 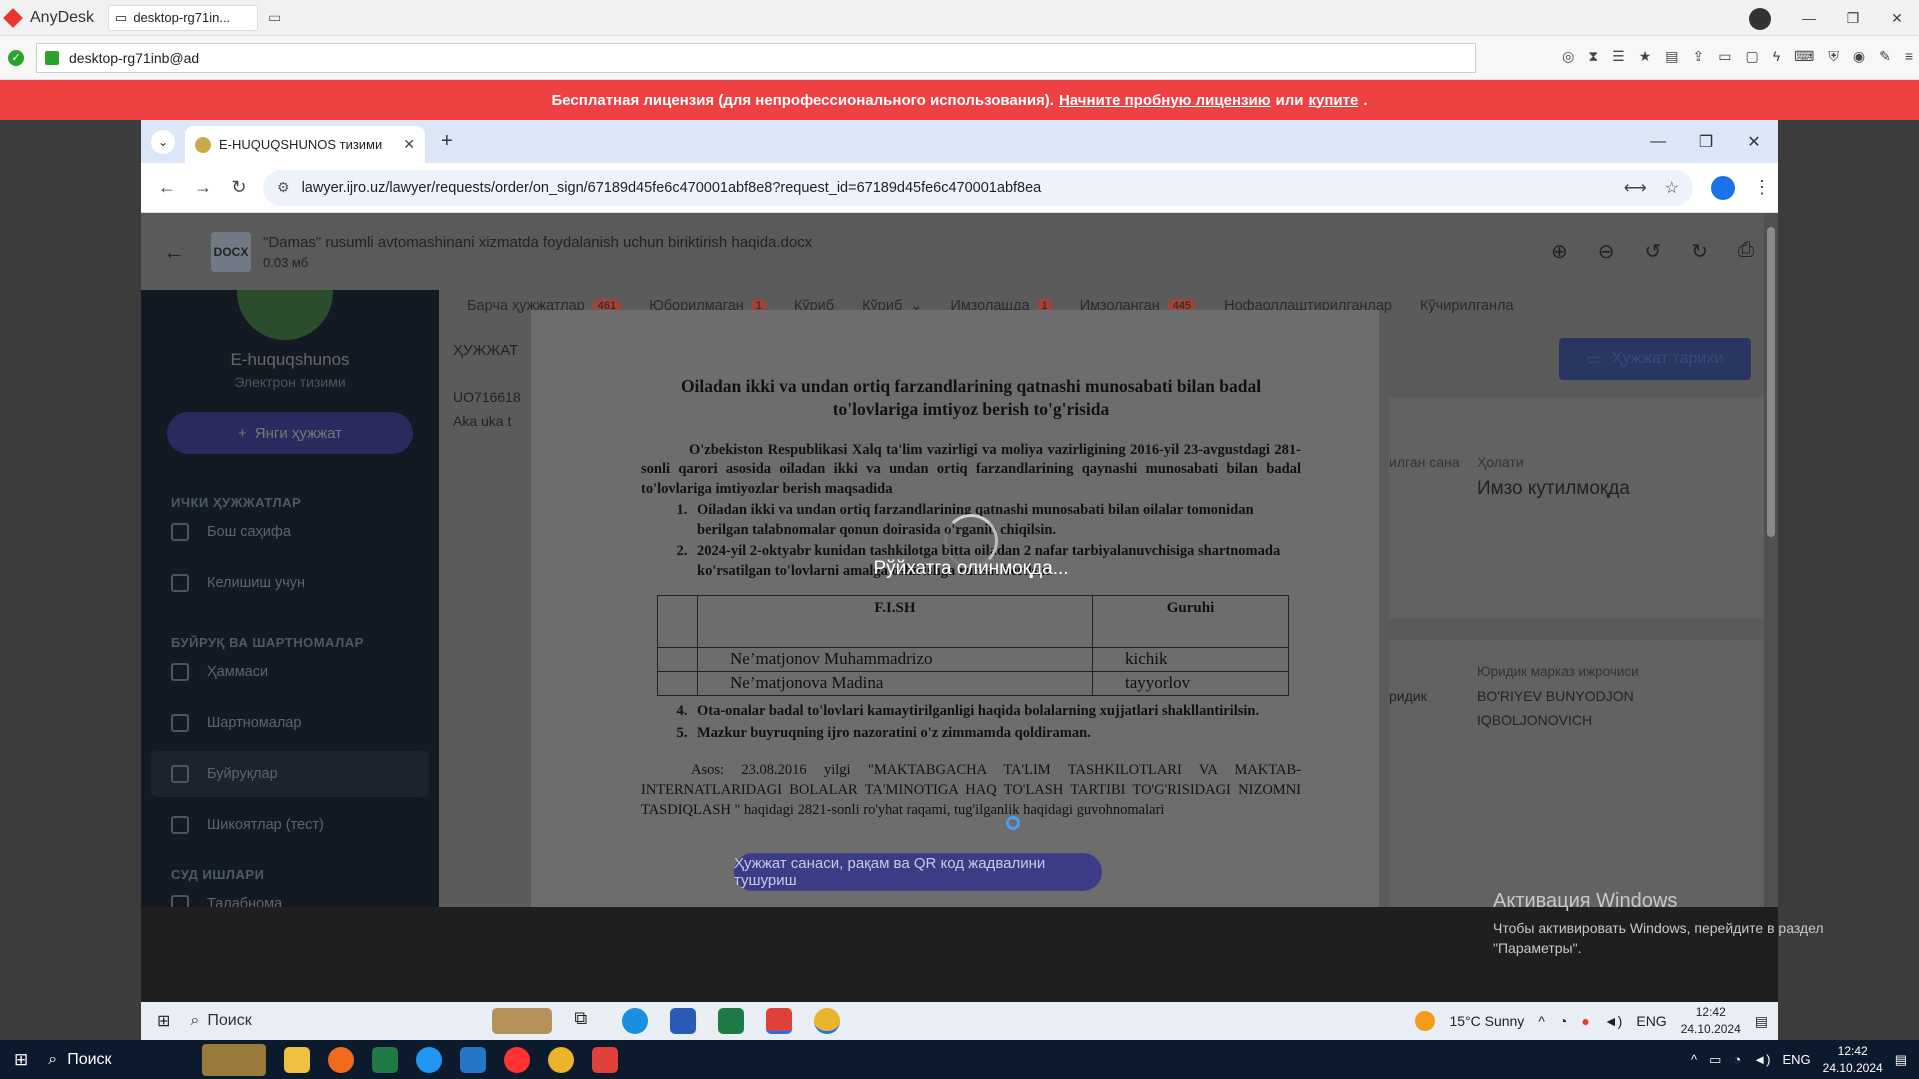 What do you see at coordinates (1699, 251) in the screenshot?
I see `rotate-right-icon: ↻` at bounding box center [1699, 251].